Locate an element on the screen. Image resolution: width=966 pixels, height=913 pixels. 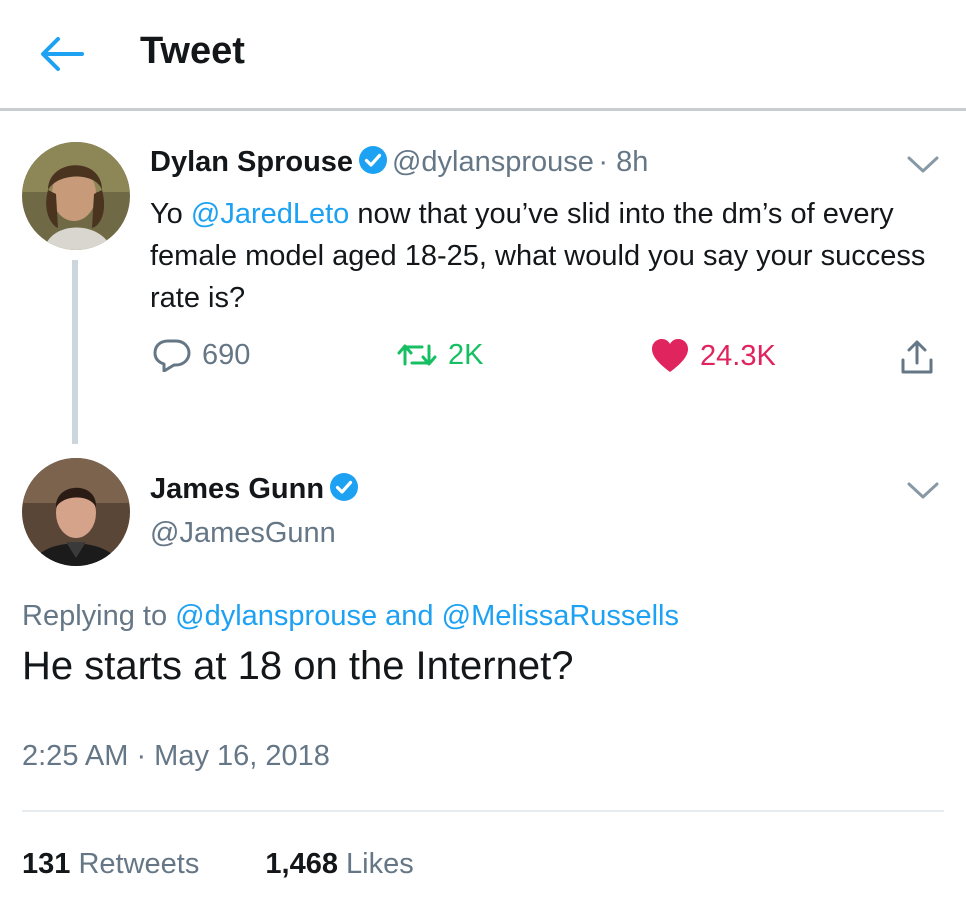
share-button is located at coordinates (917, 357).